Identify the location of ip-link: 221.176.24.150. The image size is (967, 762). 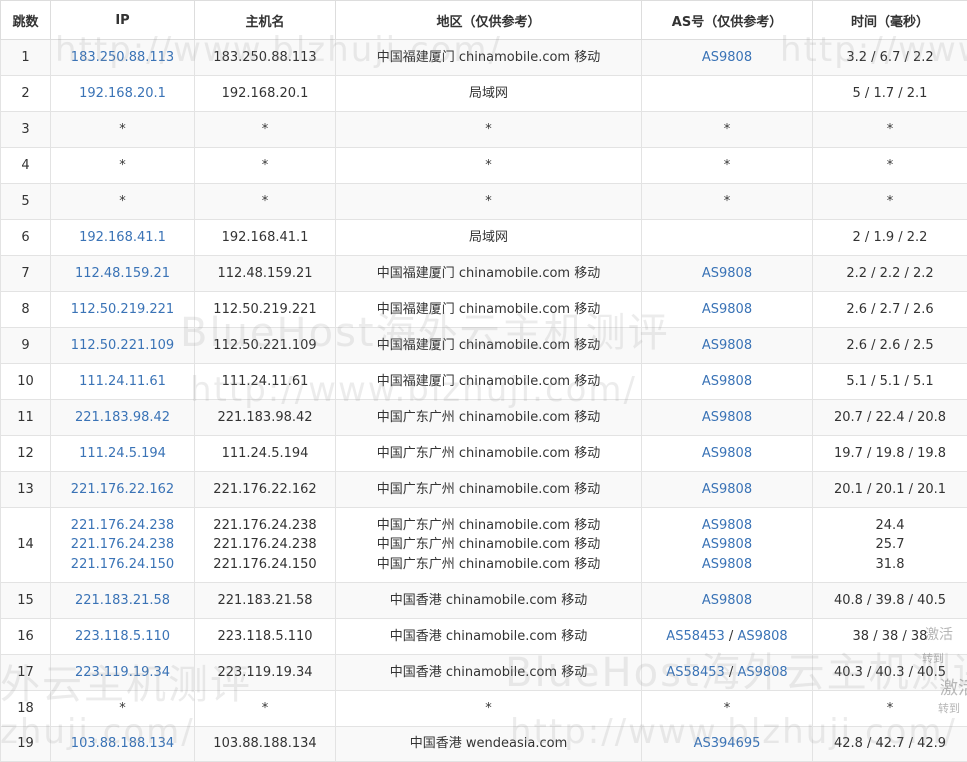
(122, 565).